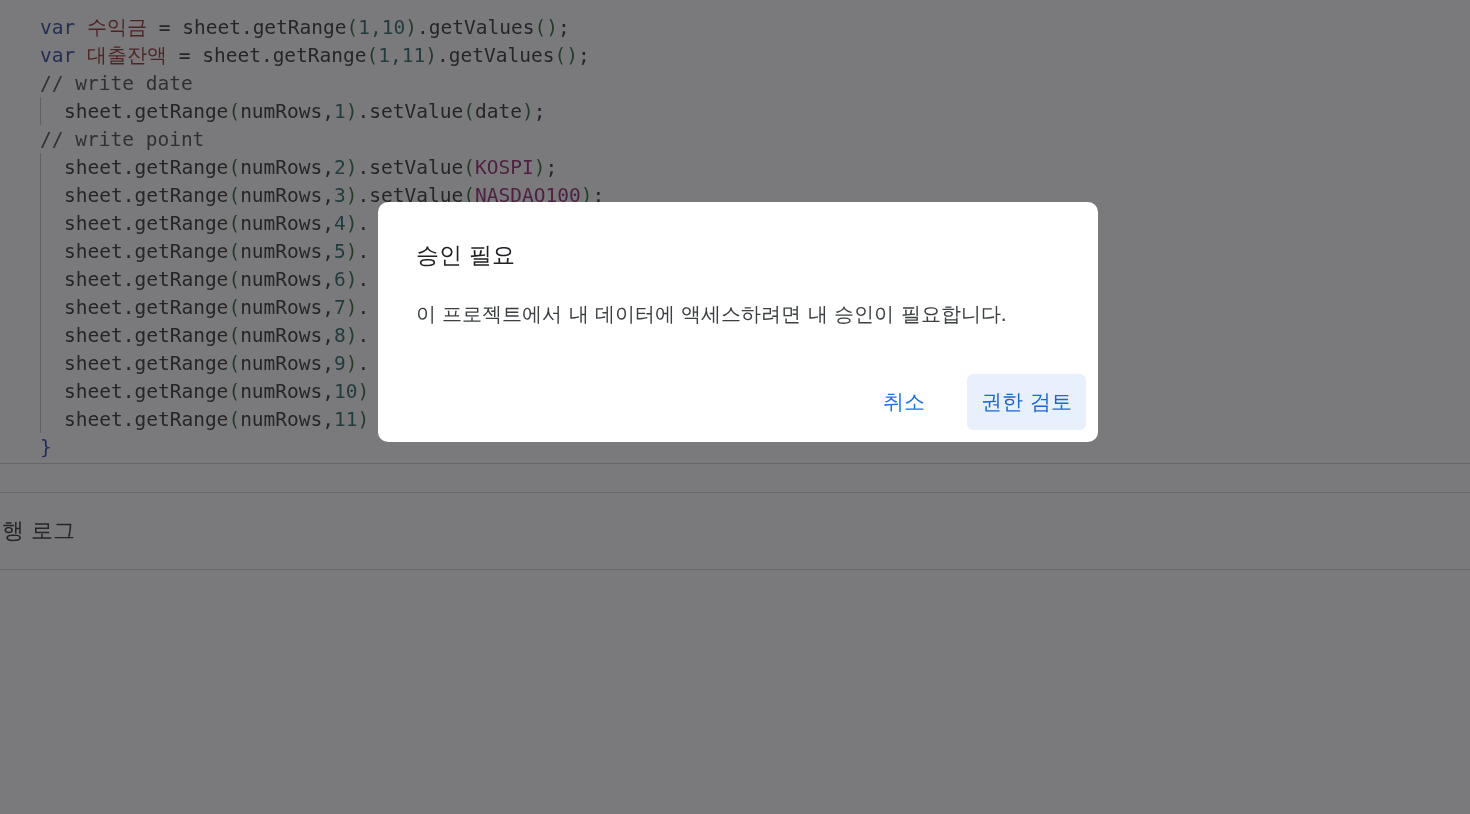 The width and height of the screenshot is (1470, 814). Describe the element at coordinates (217, 279) in the screenshot. I see `code-line: sheet.getRange(numRows,6).` at that location.